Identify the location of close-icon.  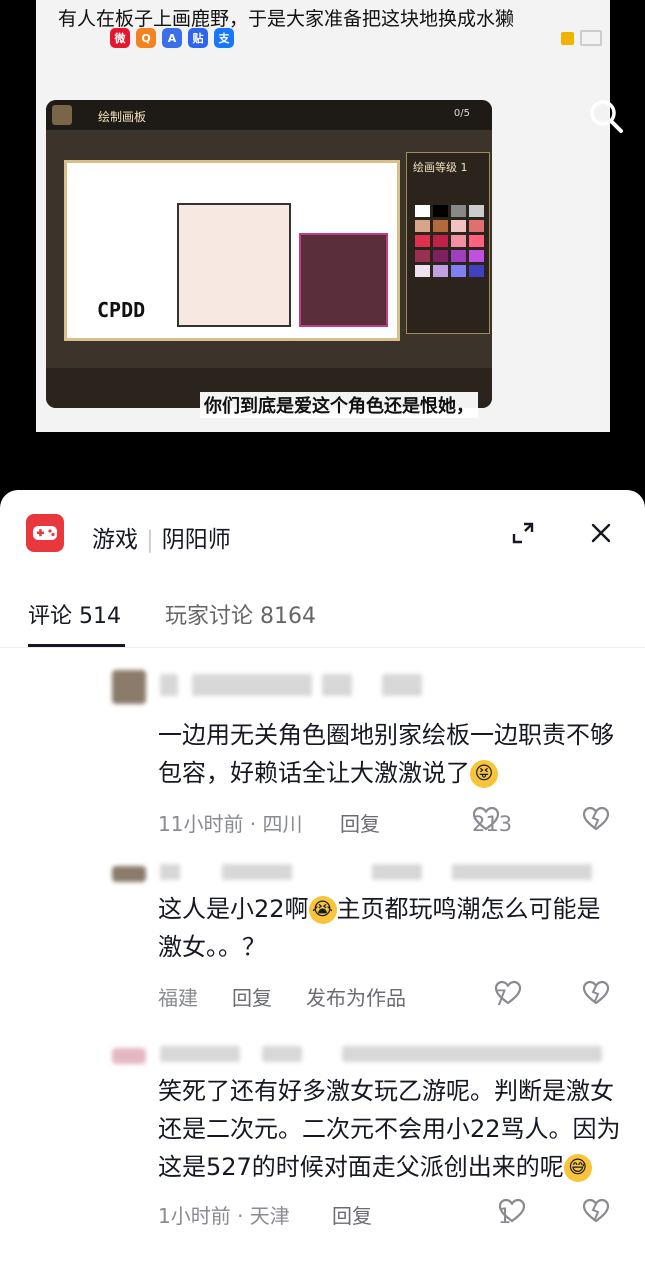
(601, 533).